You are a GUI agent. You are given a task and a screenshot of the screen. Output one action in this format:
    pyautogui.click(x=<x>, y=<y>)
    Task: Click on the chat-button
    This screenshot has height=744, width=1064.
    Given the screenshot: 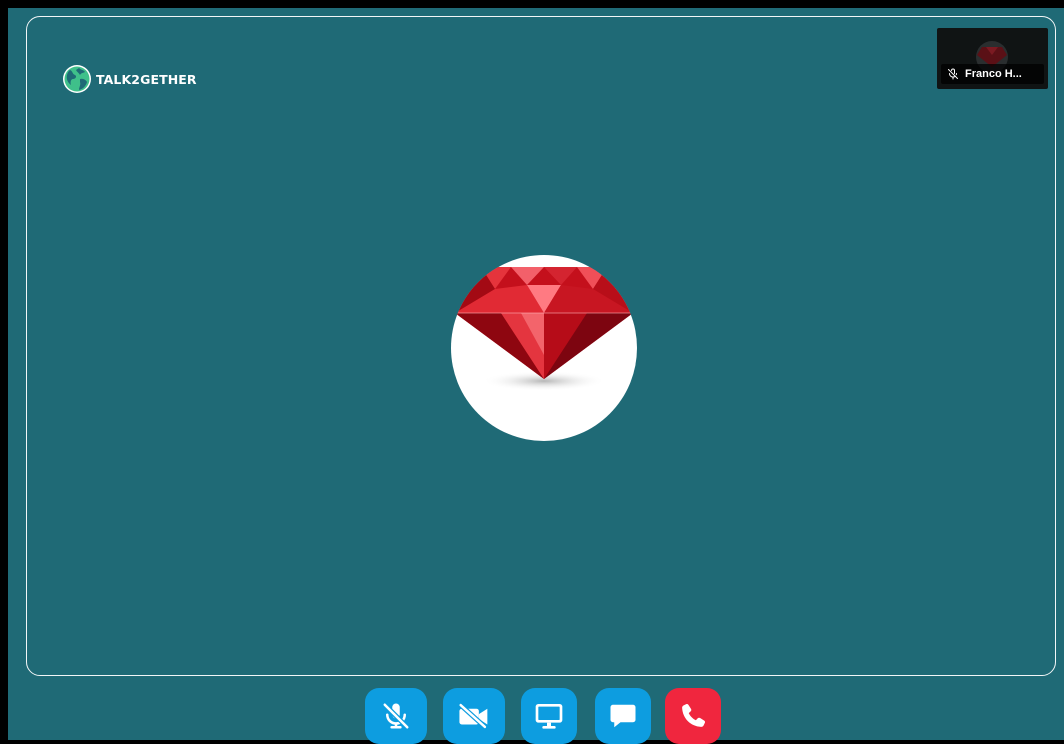 What is the action you would take?
    pyautogui.click(x=623, y=716)
    